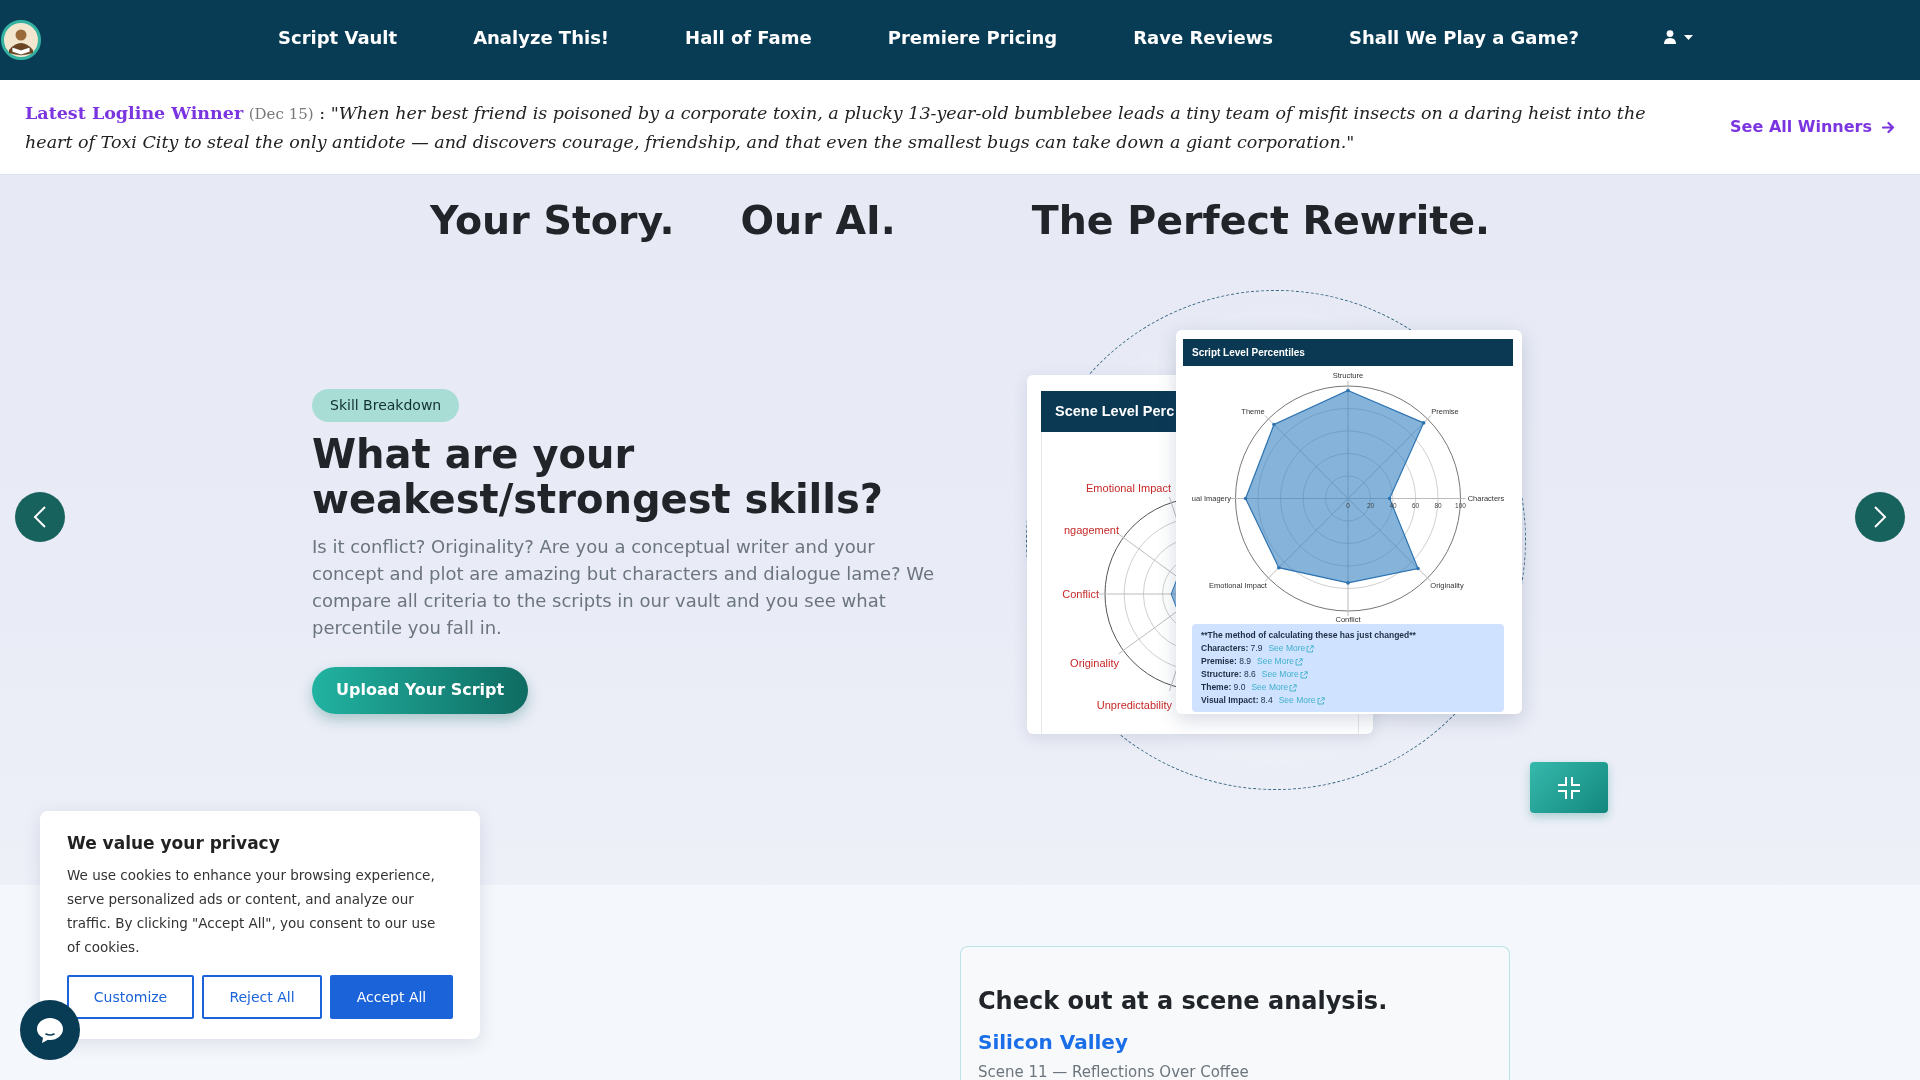  What do you see at coordinates (1115, 411) in the screenshot?
I see `card-title: Scene Level Perc` at bounding box center [1115, 411].